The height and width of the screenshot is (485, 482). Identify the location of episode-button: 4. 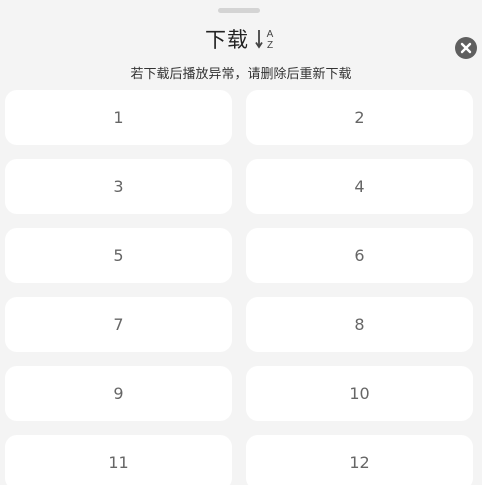
(359, 186).